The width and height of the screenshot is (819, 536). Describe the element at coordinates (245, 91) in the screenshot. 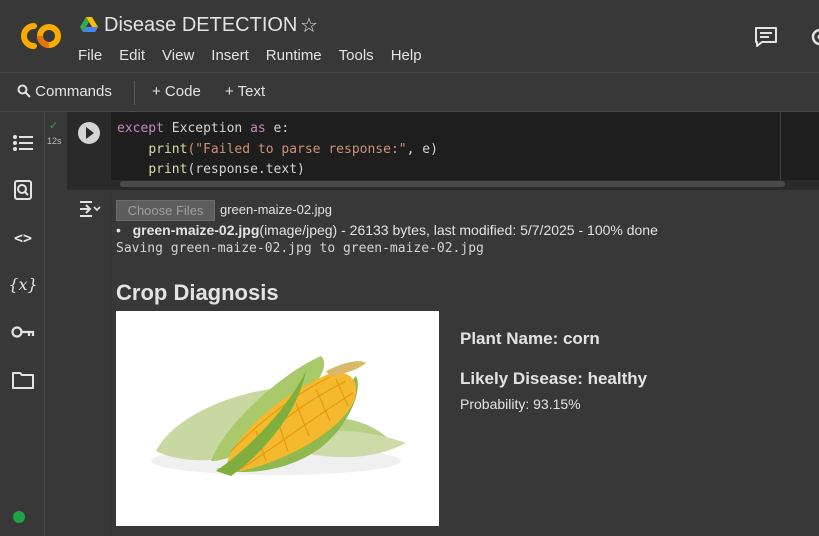

I see `add-text-button: + Text` at that location.